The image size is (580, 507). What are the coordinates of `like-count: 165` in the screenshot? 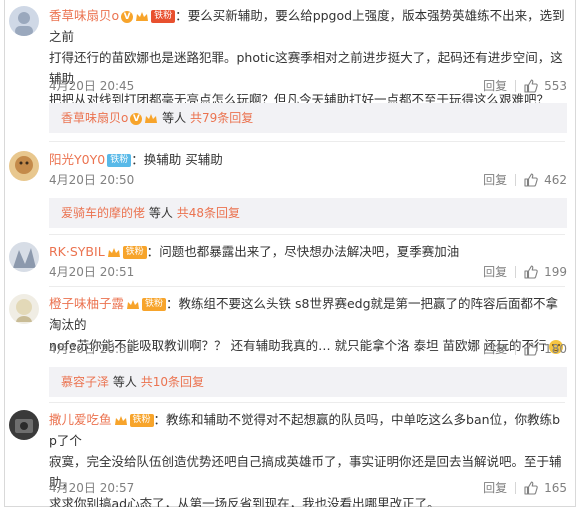 It's located at (555, 487).